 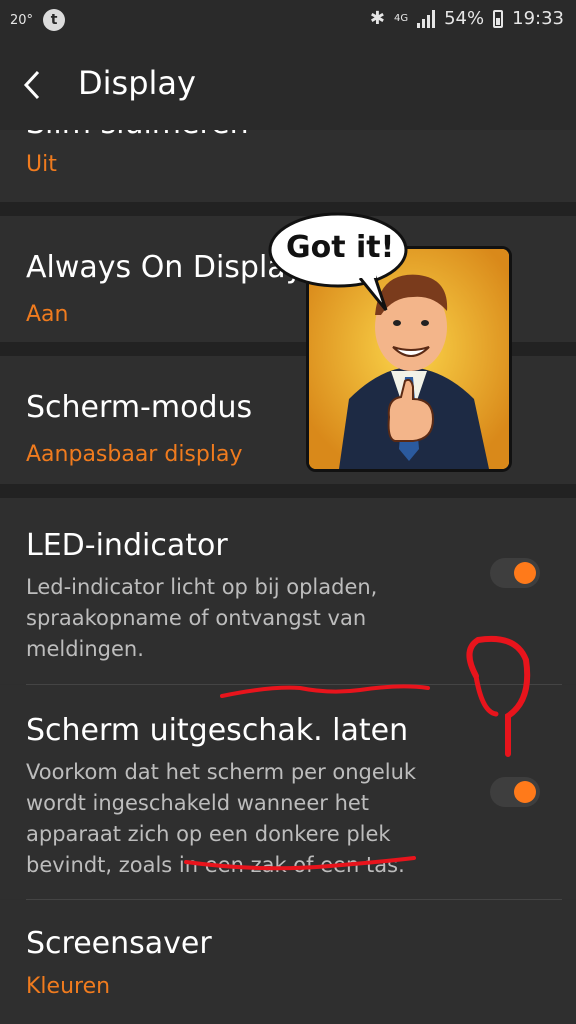 What do you see at coordinates (288, 491) in the screenshot?
I see `section-separator` at bounding box center [288, 491].